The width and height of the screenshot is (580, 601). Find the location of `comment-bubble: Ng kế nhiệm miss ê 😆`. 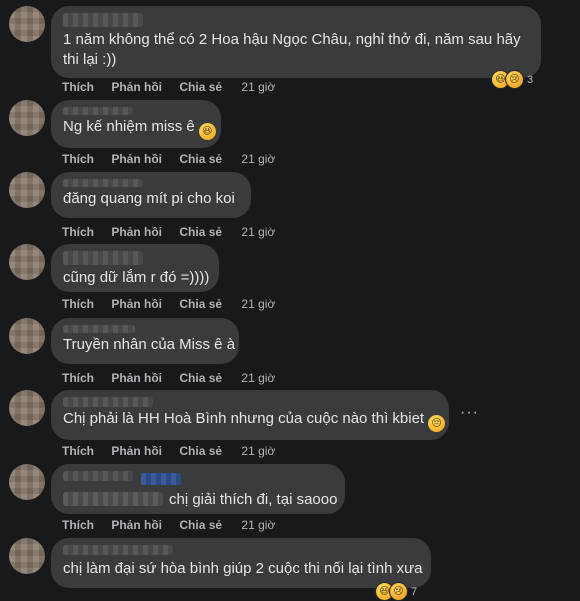

comment-bubble: Ng kế nhiệm miss ê 😆 is located at coordinates (136, 124).